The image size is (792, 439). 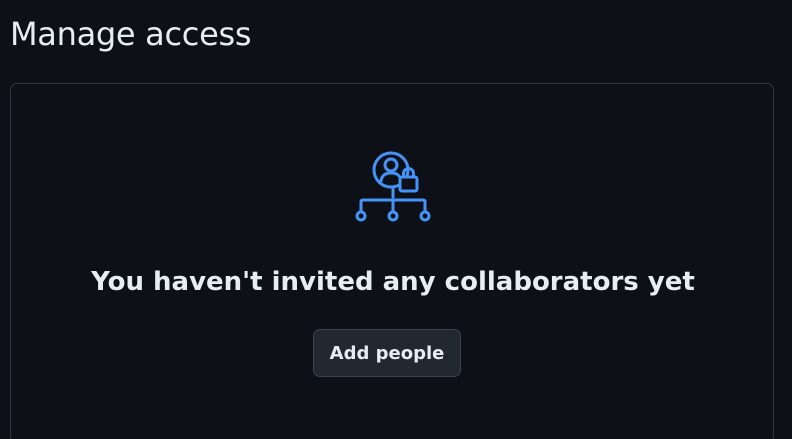 I want to click on add-people-button: Add people, so click(x=387, y=353).